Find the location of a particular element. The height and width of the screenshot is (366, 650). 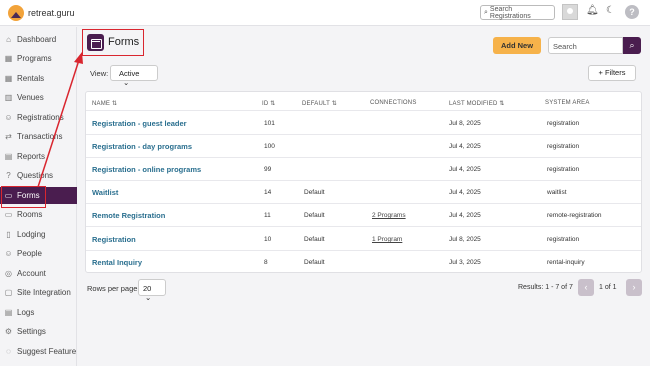

column-header-id: ID ⇅ is located at coordinates (269, 103).